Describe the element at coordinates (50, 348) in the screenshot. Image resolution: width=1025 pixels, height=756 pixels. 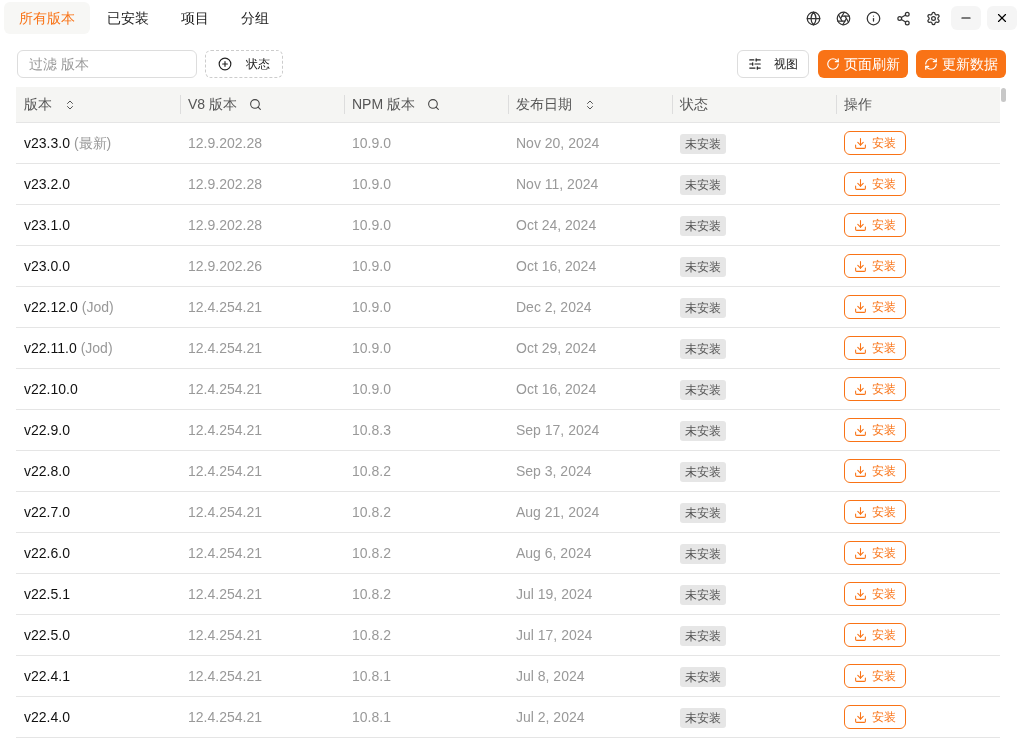
I see `version-cell-text: v22.11.0` at that location.